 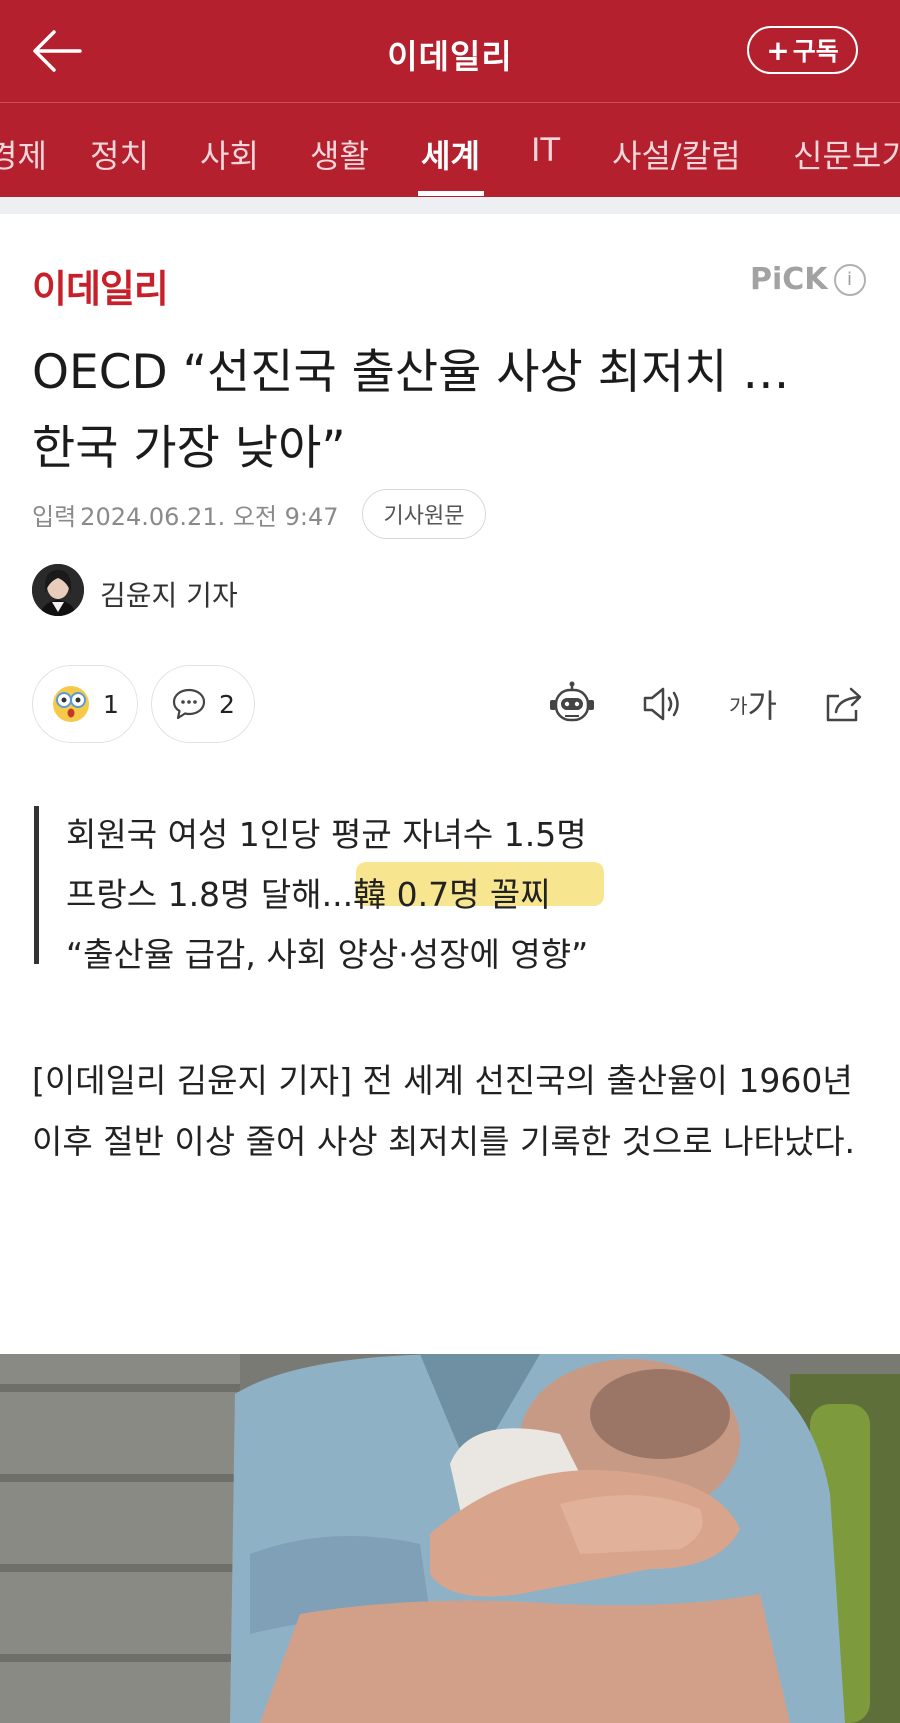 I want to click on summary-line-2: 프랑스 1.8명 달해...韓 0.7명 꼴찌, so click(x=308, y=892).